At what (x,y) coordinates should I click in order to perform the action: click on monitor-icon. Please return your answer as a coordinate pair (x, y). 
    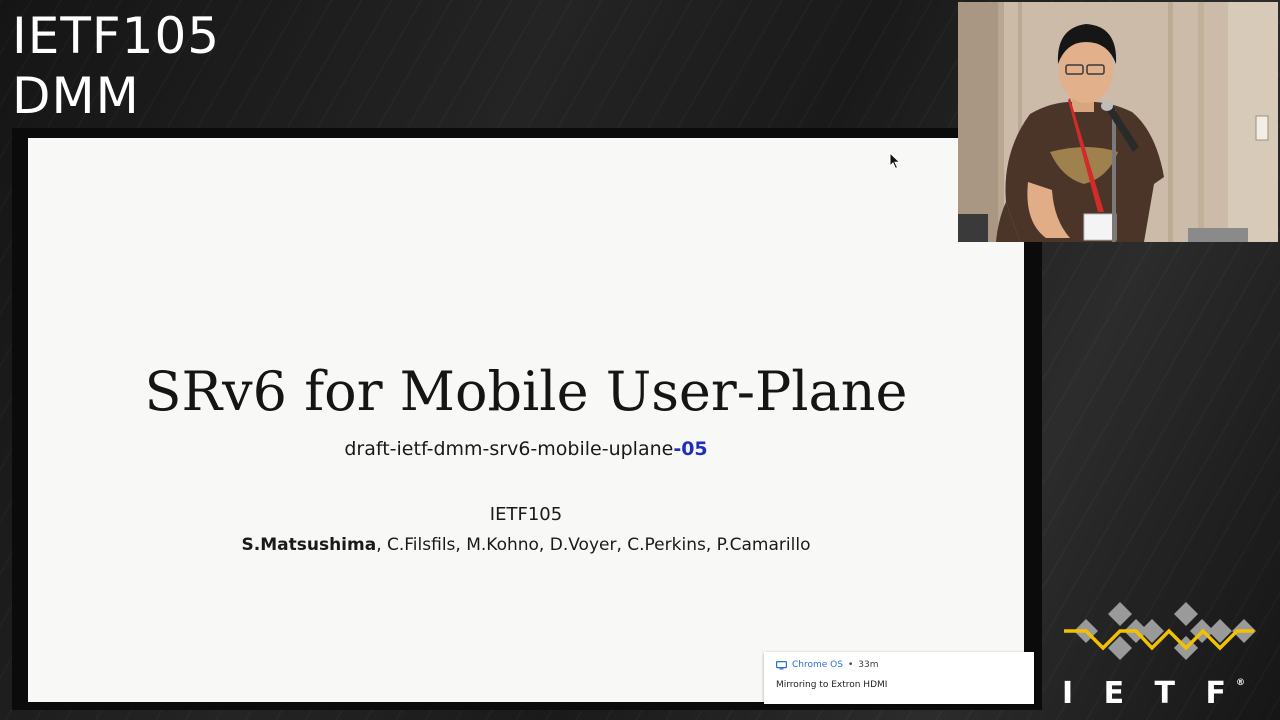
    Looking at the image, I should click on (781, 664).